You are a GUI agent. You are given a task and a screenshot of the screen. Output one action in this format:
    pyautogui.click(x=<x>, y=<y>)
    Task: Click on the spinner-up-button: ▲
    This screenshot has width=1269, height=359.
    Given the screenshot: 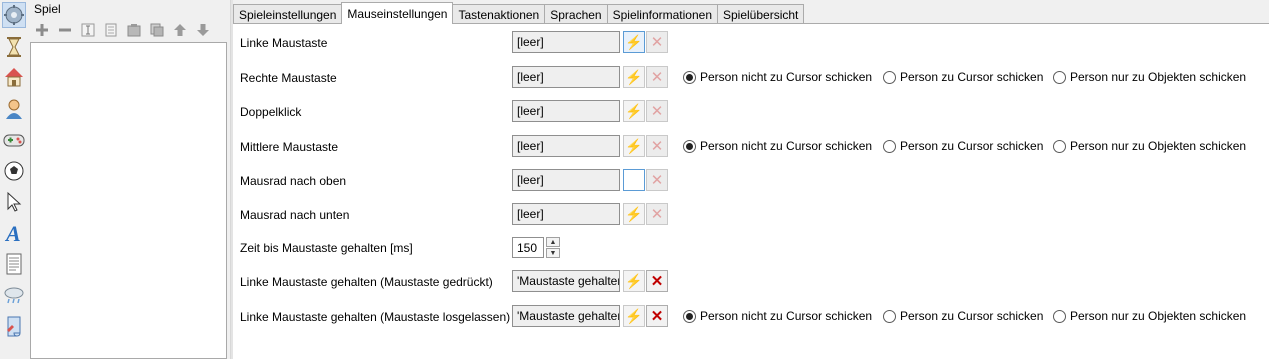 What is the action you would take?
    pyautogui.click(x=553, y=242)
    